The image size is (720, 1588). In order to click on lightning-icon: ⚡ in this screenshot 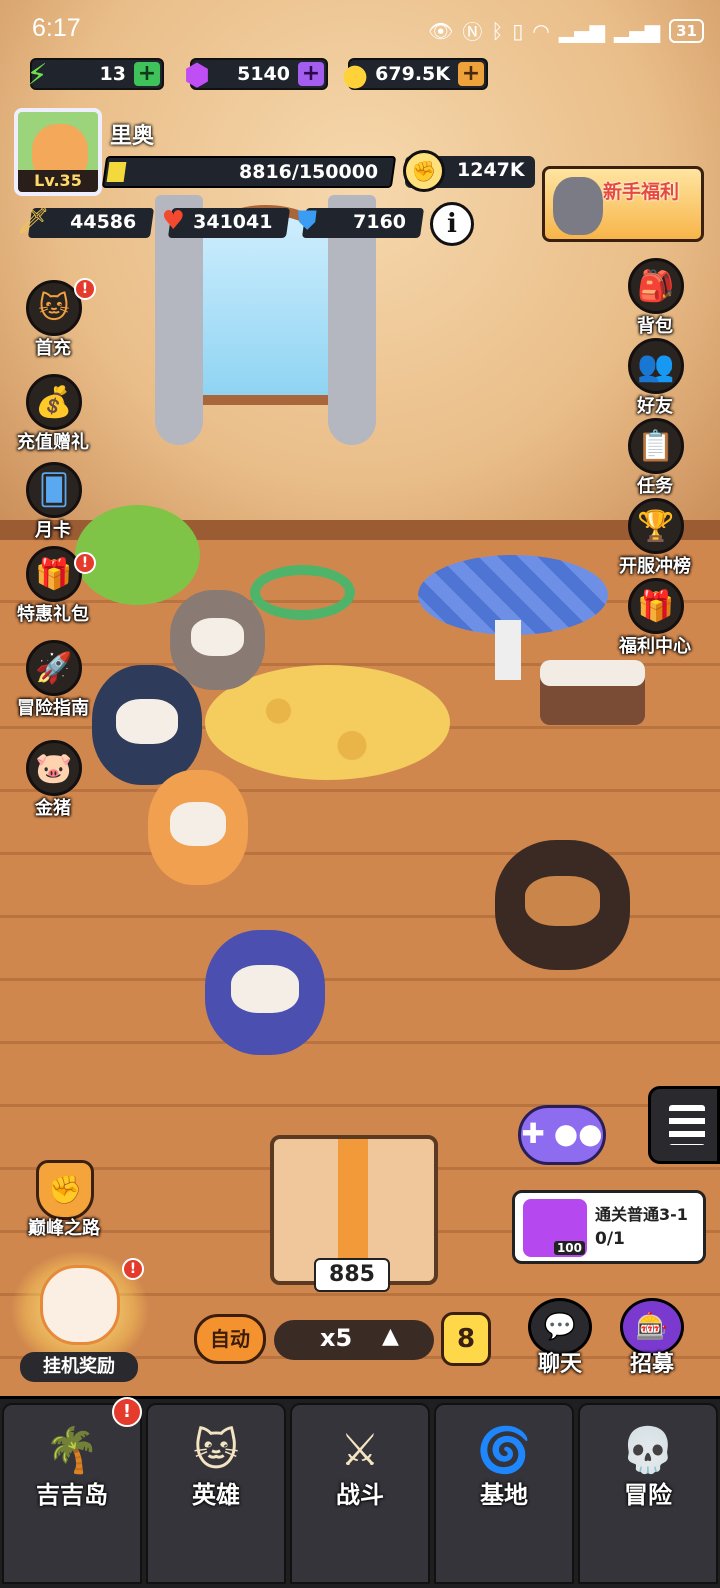, I will do `click(37, 75)`.